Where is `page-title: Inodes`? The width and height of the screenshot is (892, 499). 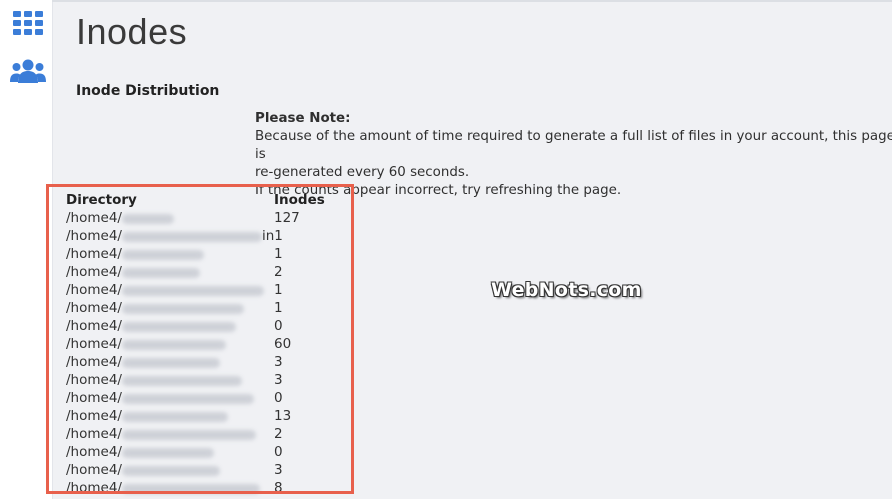 page-title: Inodes is located at coordinates (132, 31).